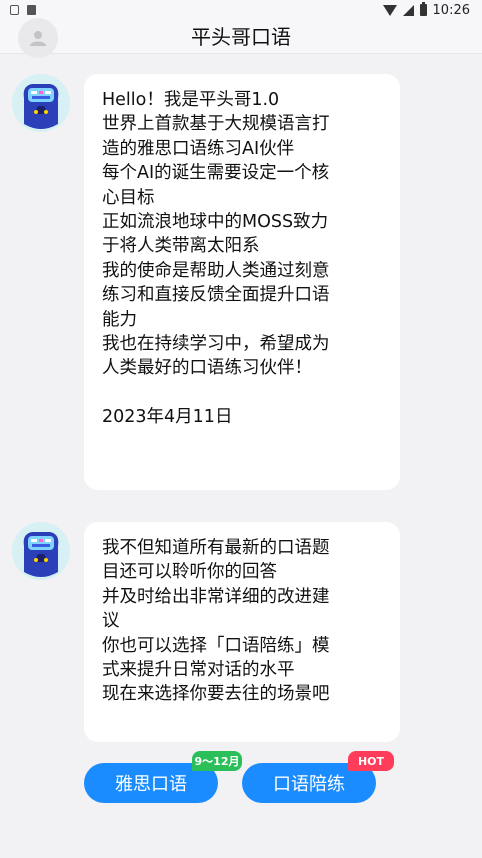 The width and height of the screenshot is (482, 858). Describe the element at coordinates (371, 761) in the screenshot. I see `hot-badge: HOT` at that location.